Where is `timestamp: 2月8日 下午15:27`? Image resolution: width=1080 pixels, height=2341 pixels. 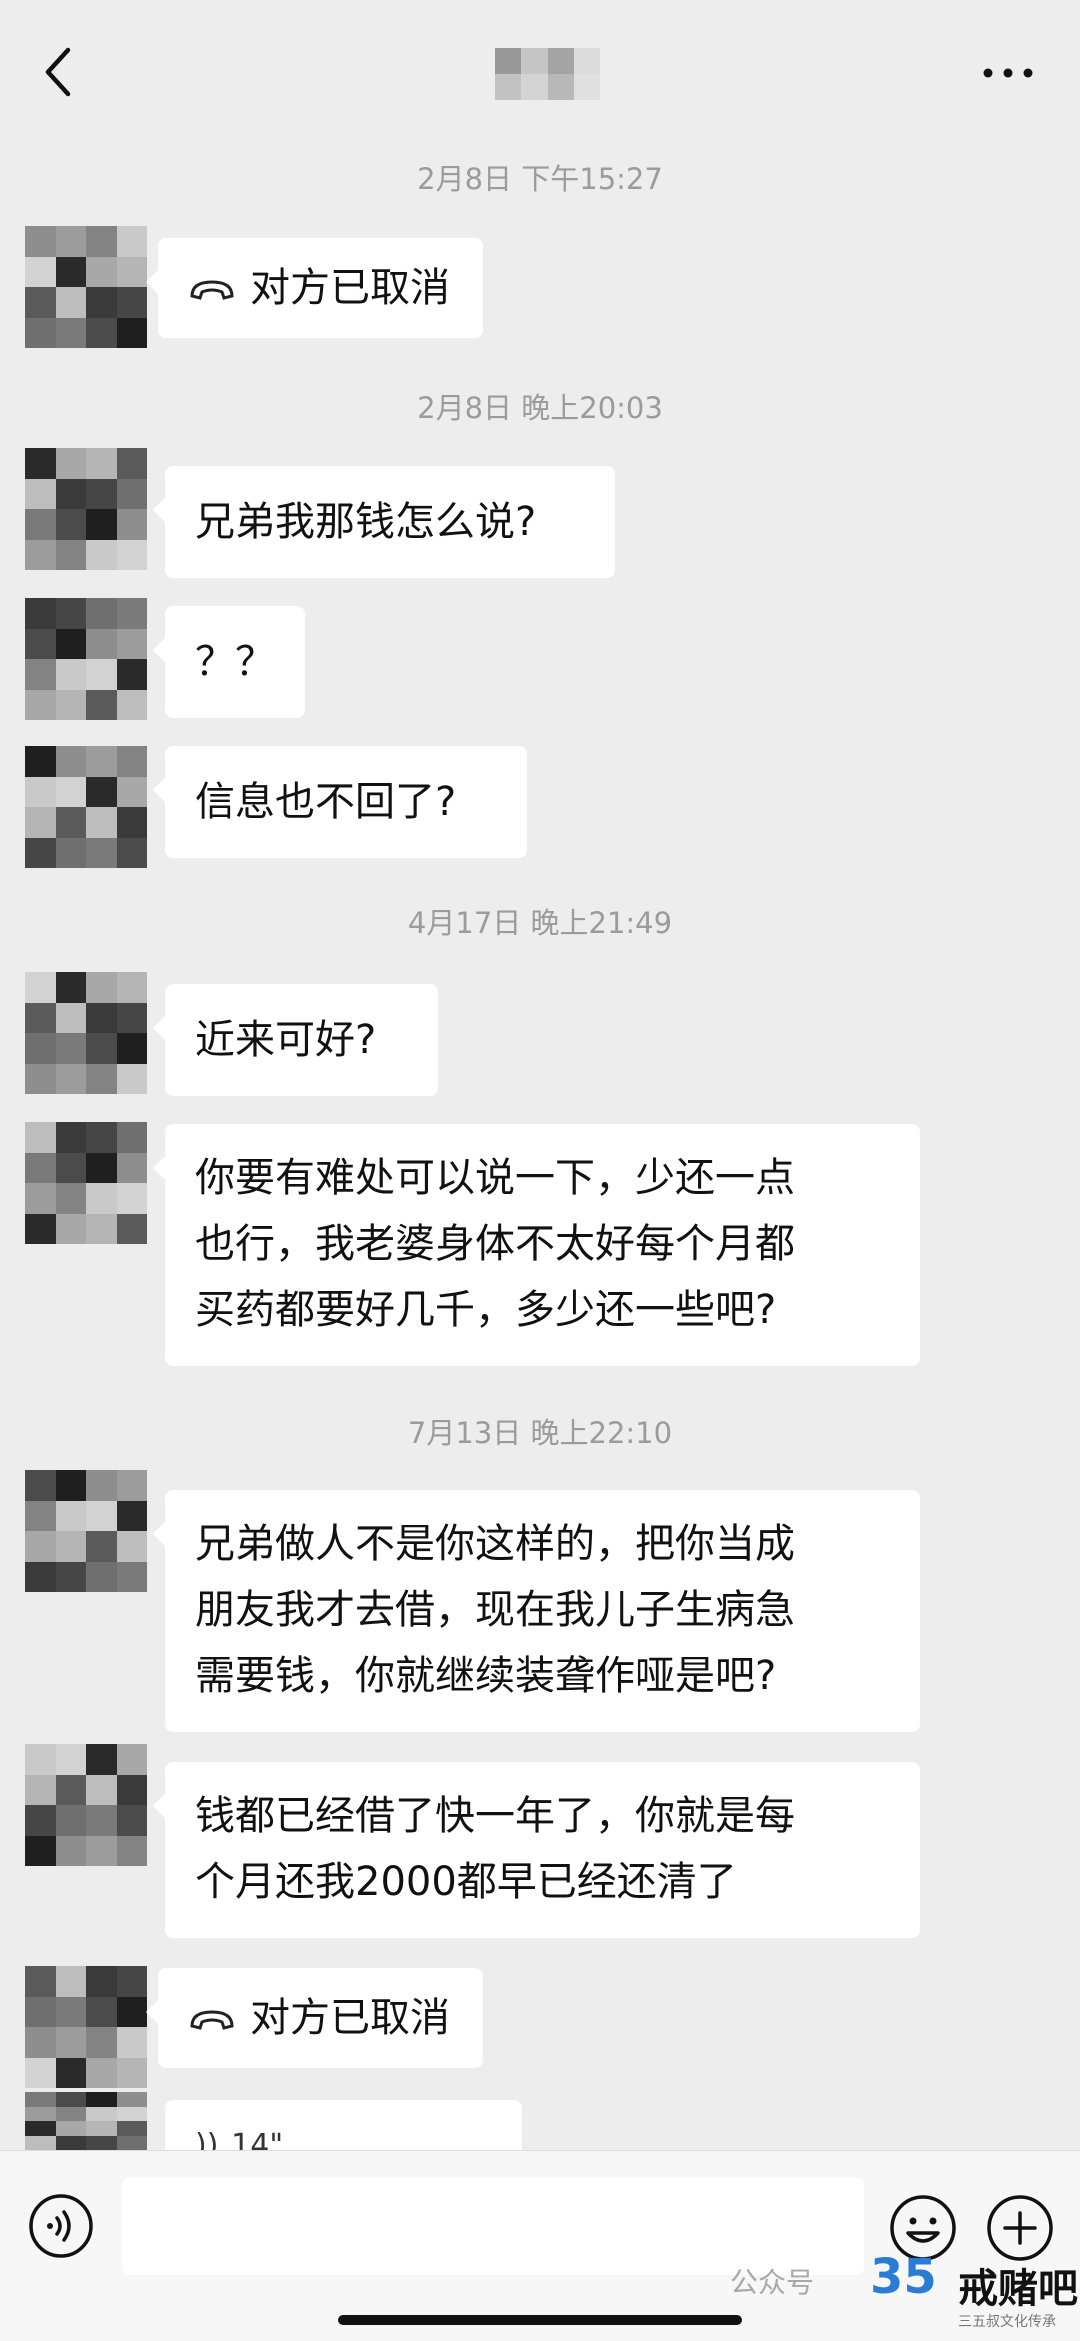
timestamp: 2月8日 下午15:27 is located at coordinates (540, 179).